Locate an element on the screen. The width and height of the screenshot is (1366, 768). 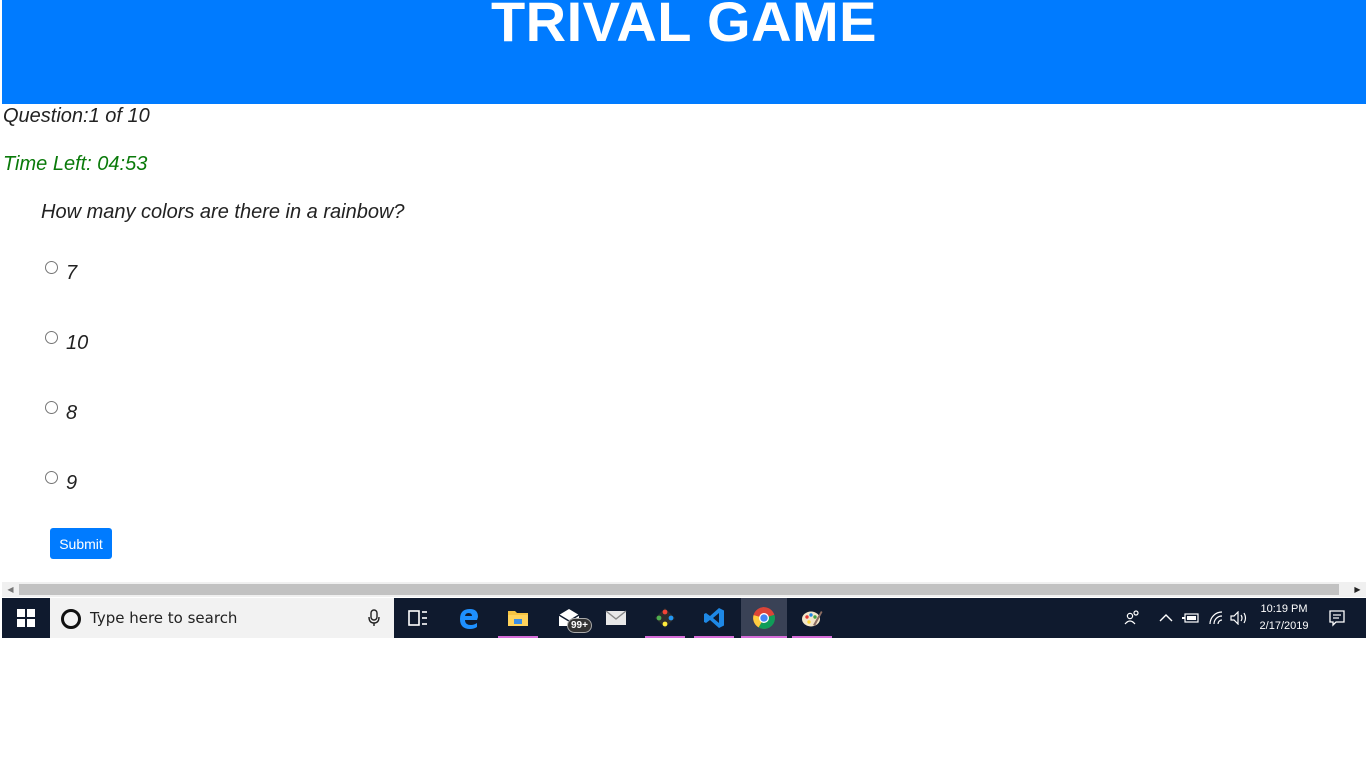
task-view-icon is located at coordinates (418, 618).